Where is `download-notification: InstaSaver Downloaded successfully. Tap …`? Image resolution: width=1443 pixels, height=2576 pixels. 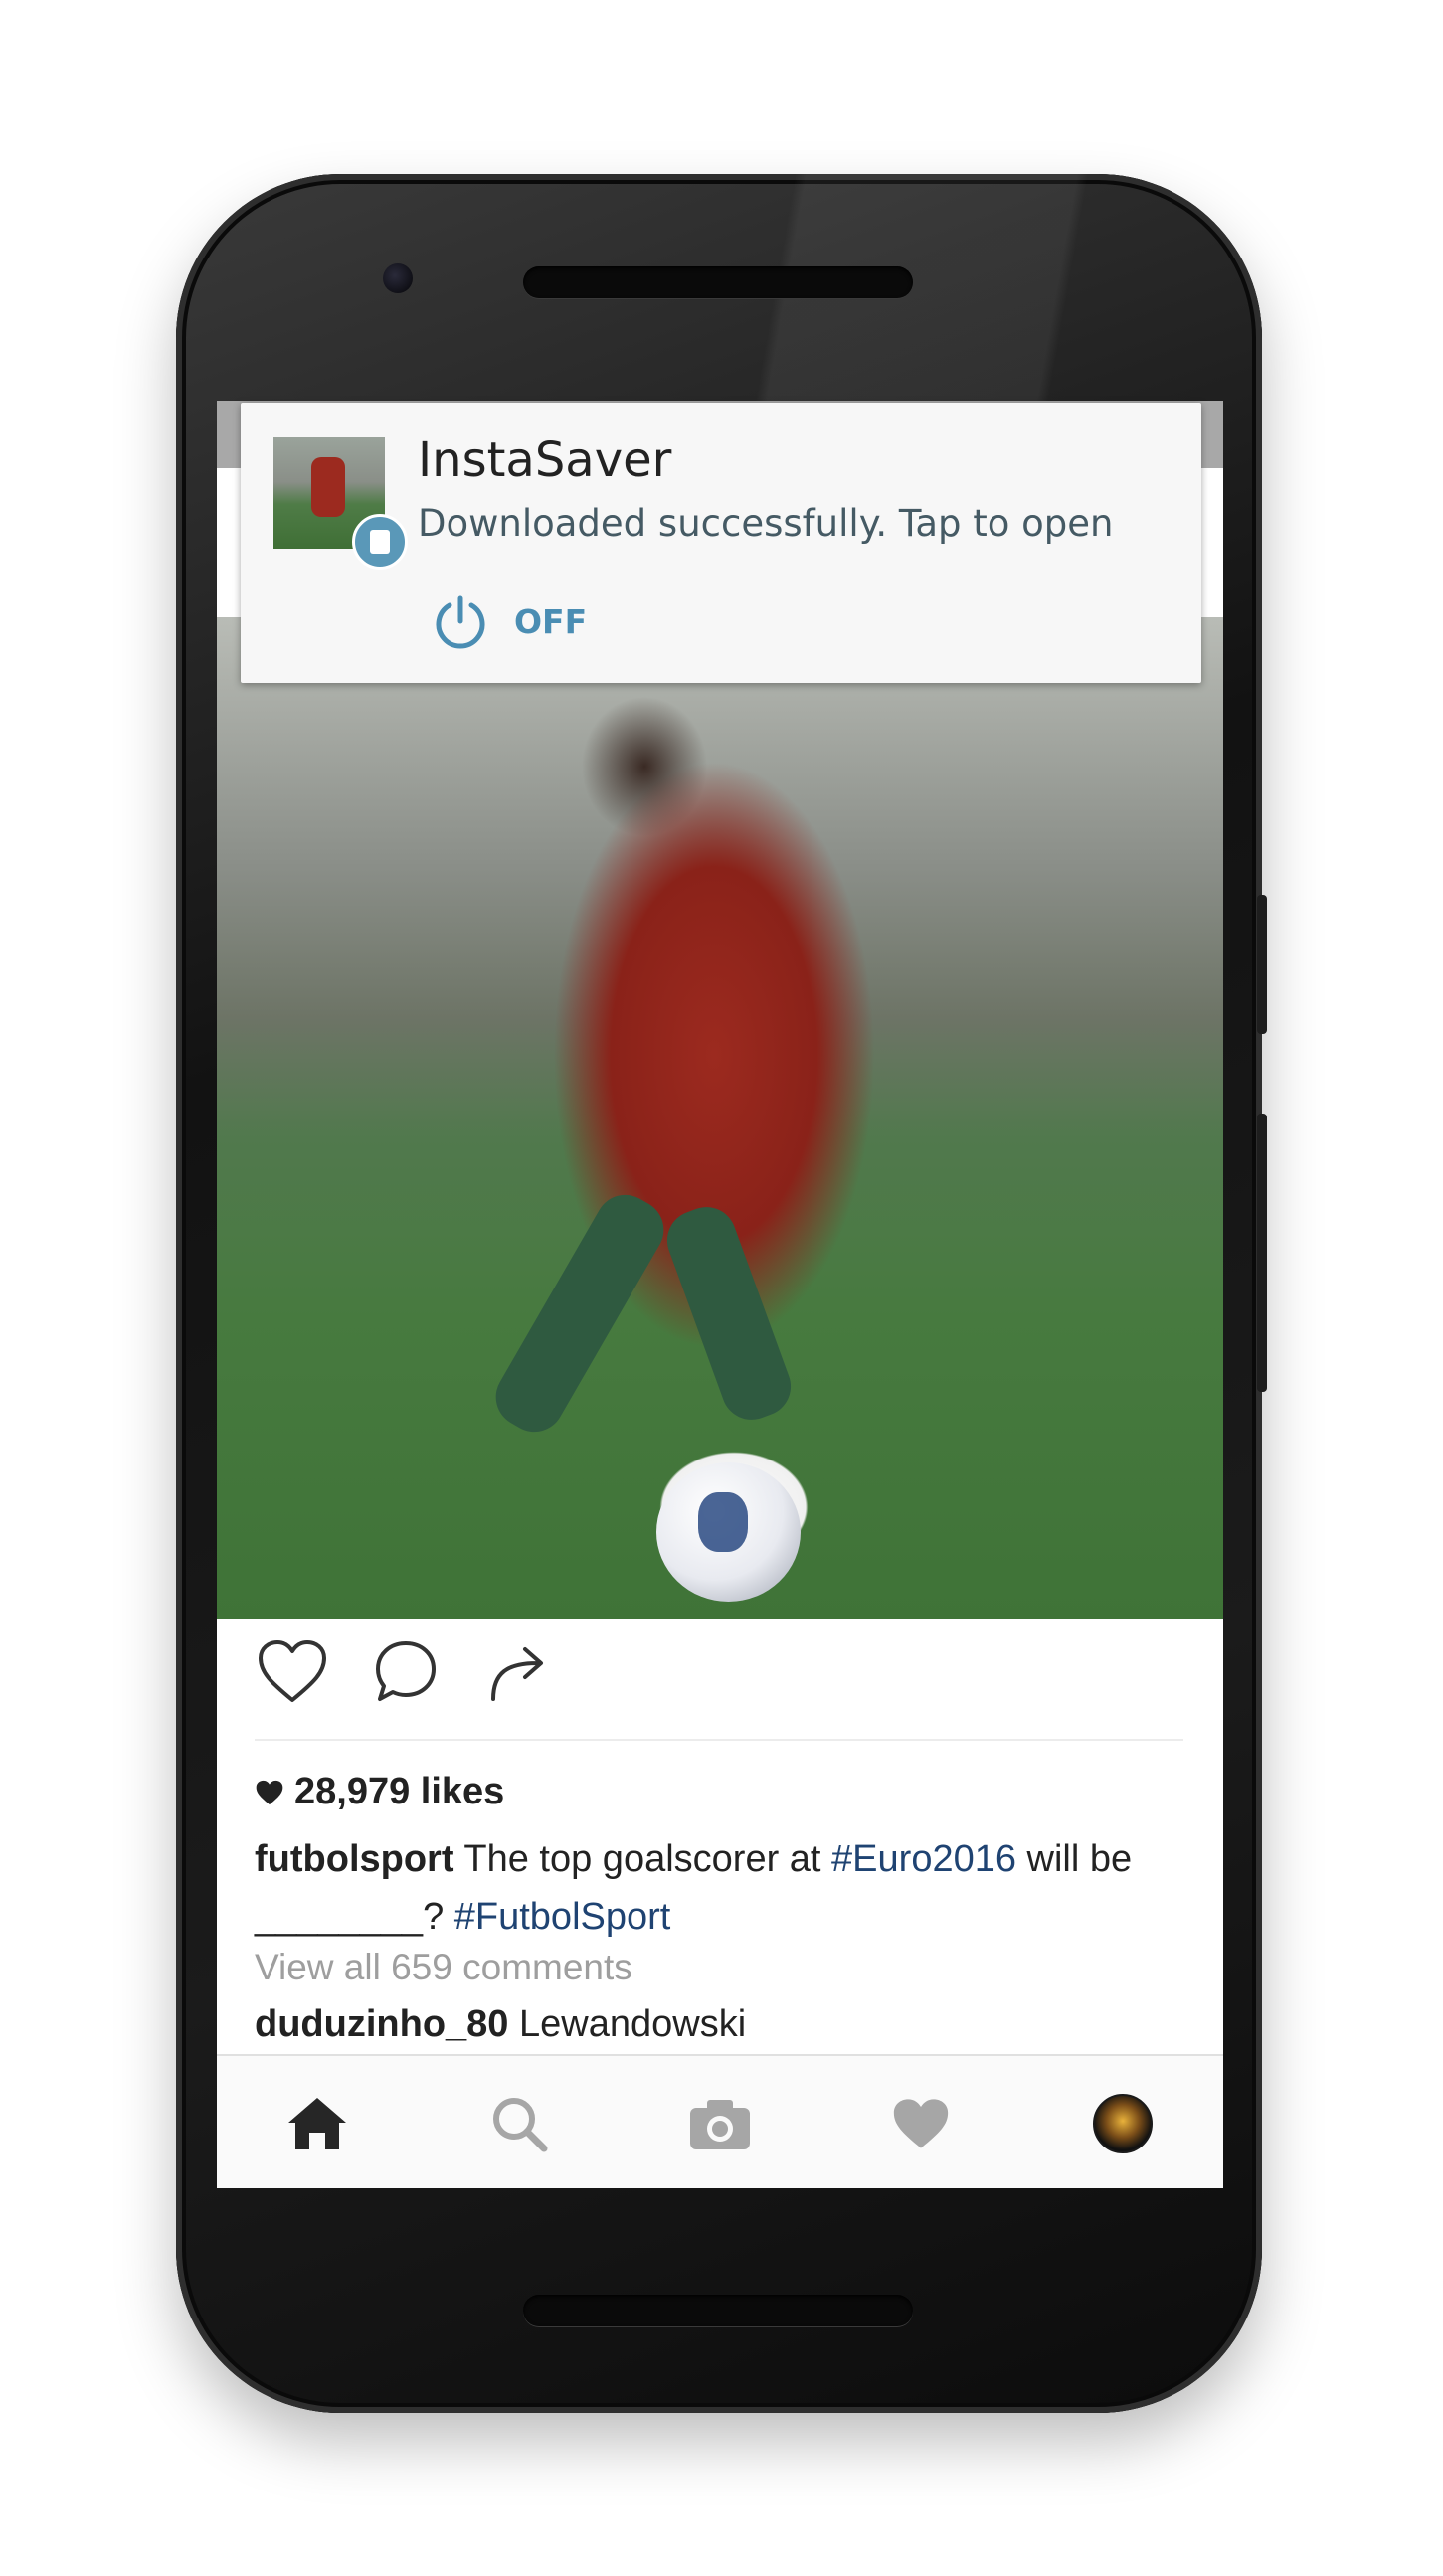
download-notification: InstaSaver Downloaded successfully. Tap … is located at coordinates (721, 543).